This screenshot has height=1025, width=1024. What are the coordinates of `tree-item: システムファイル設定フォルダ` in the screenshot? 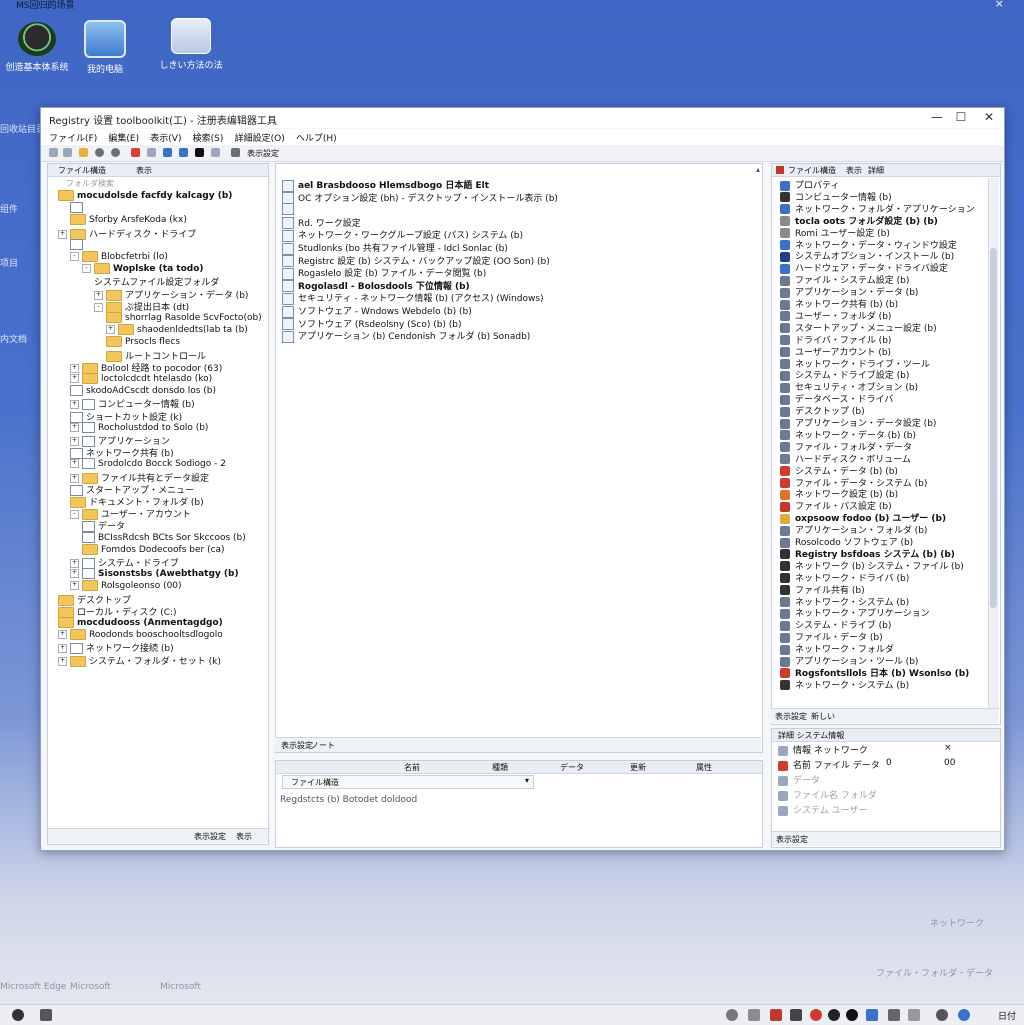 It's located at (156, 281).